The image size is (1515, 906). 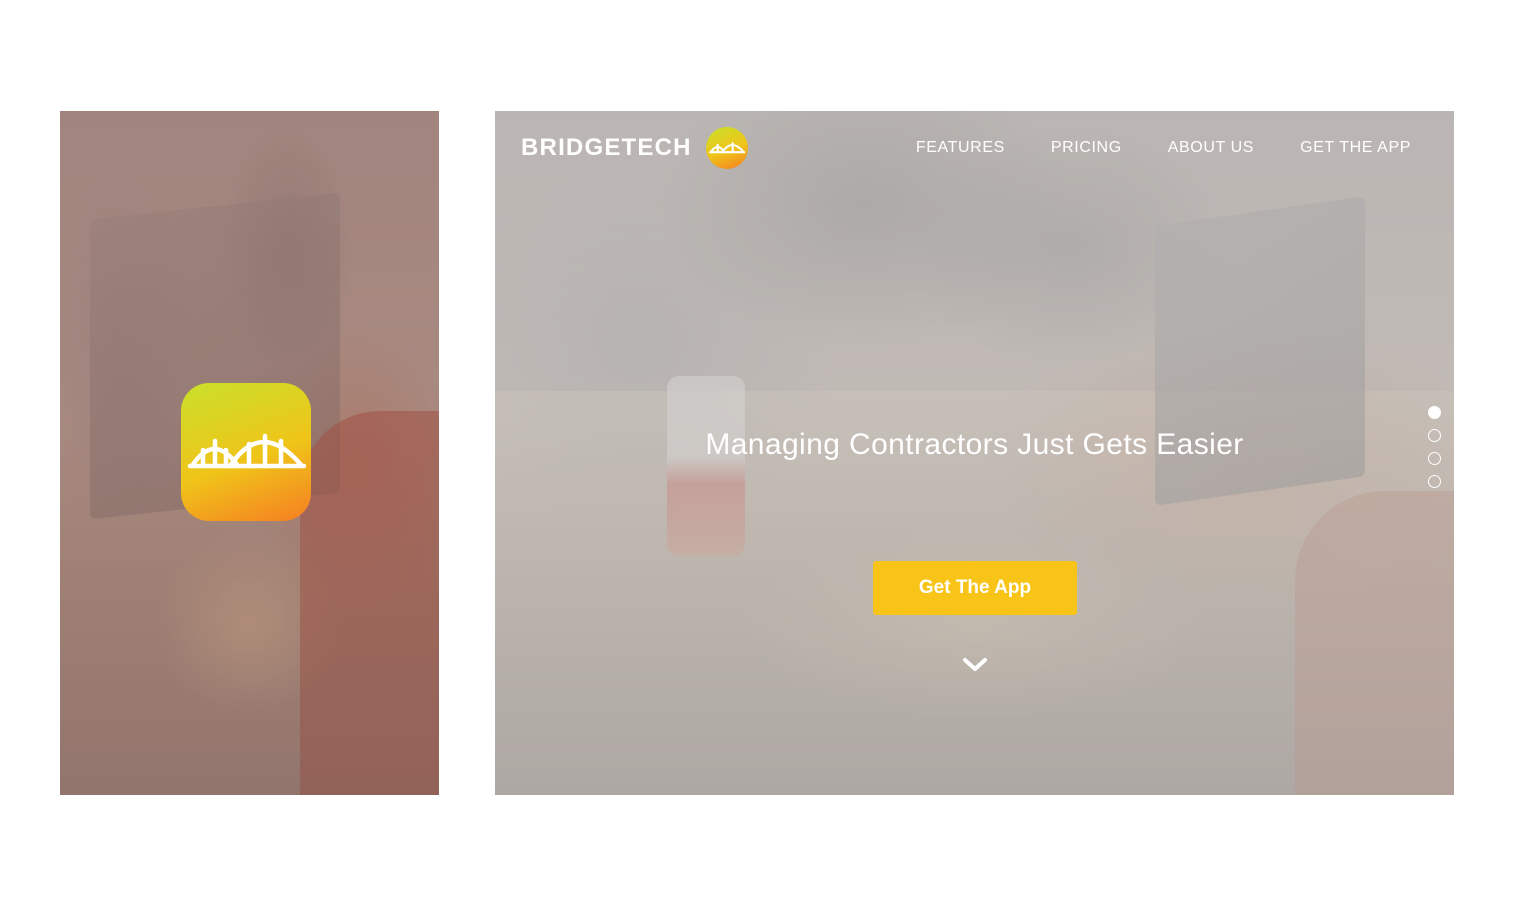 What do you see at coordinates (1355, 148) in the screenshot?
I see `nav-item-get-the-app: GET THE APP` at bounding box center [1355, 148].